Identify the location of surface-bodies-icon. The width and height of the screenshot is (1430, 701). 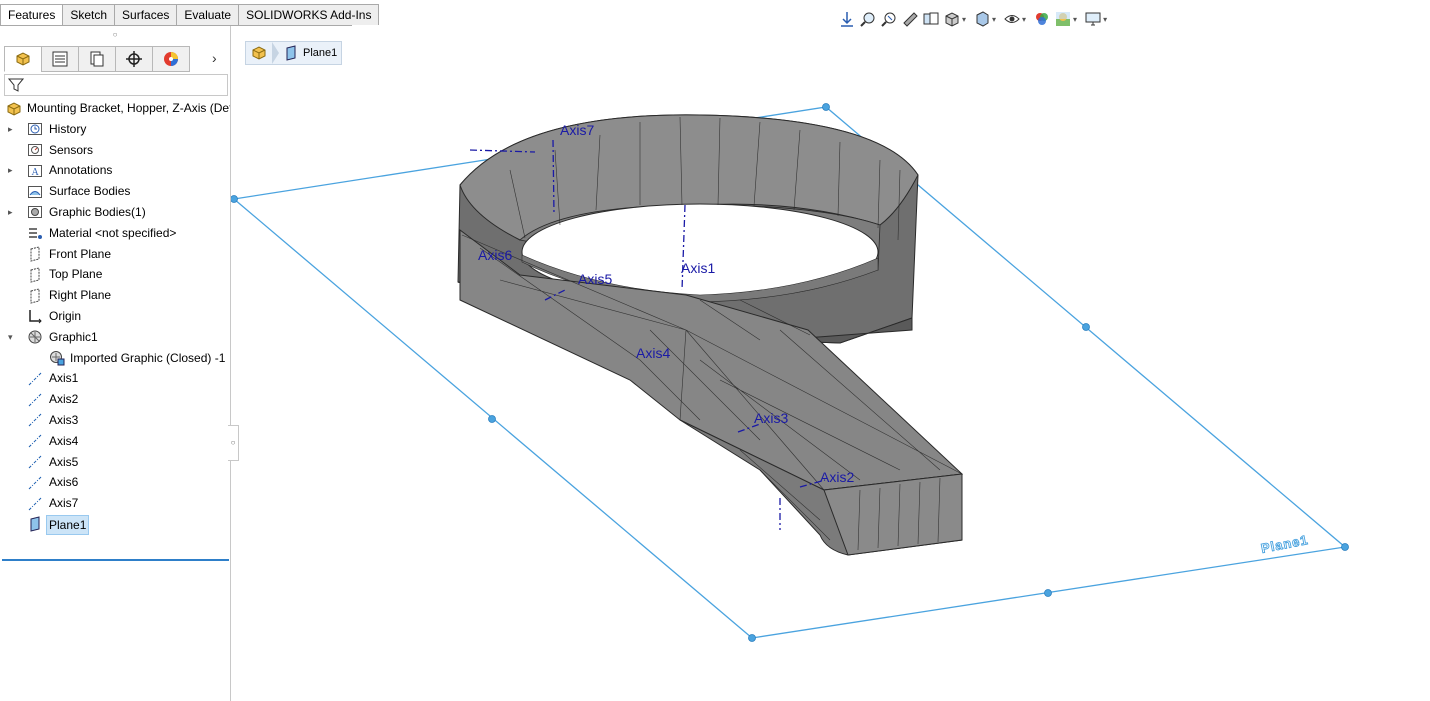
(35, 191).